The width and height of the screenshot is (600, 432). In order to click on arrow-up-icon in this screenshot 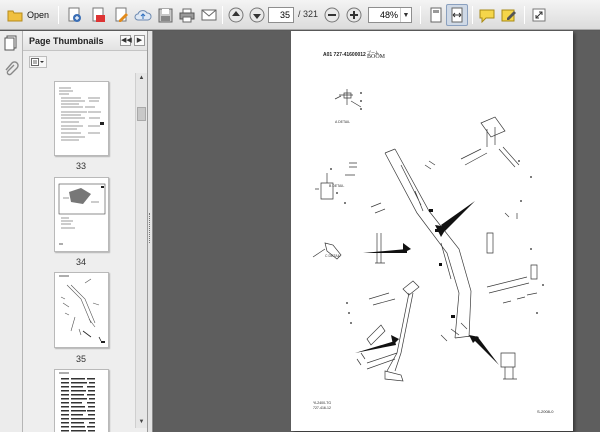, I will do `click(236, 15)`.